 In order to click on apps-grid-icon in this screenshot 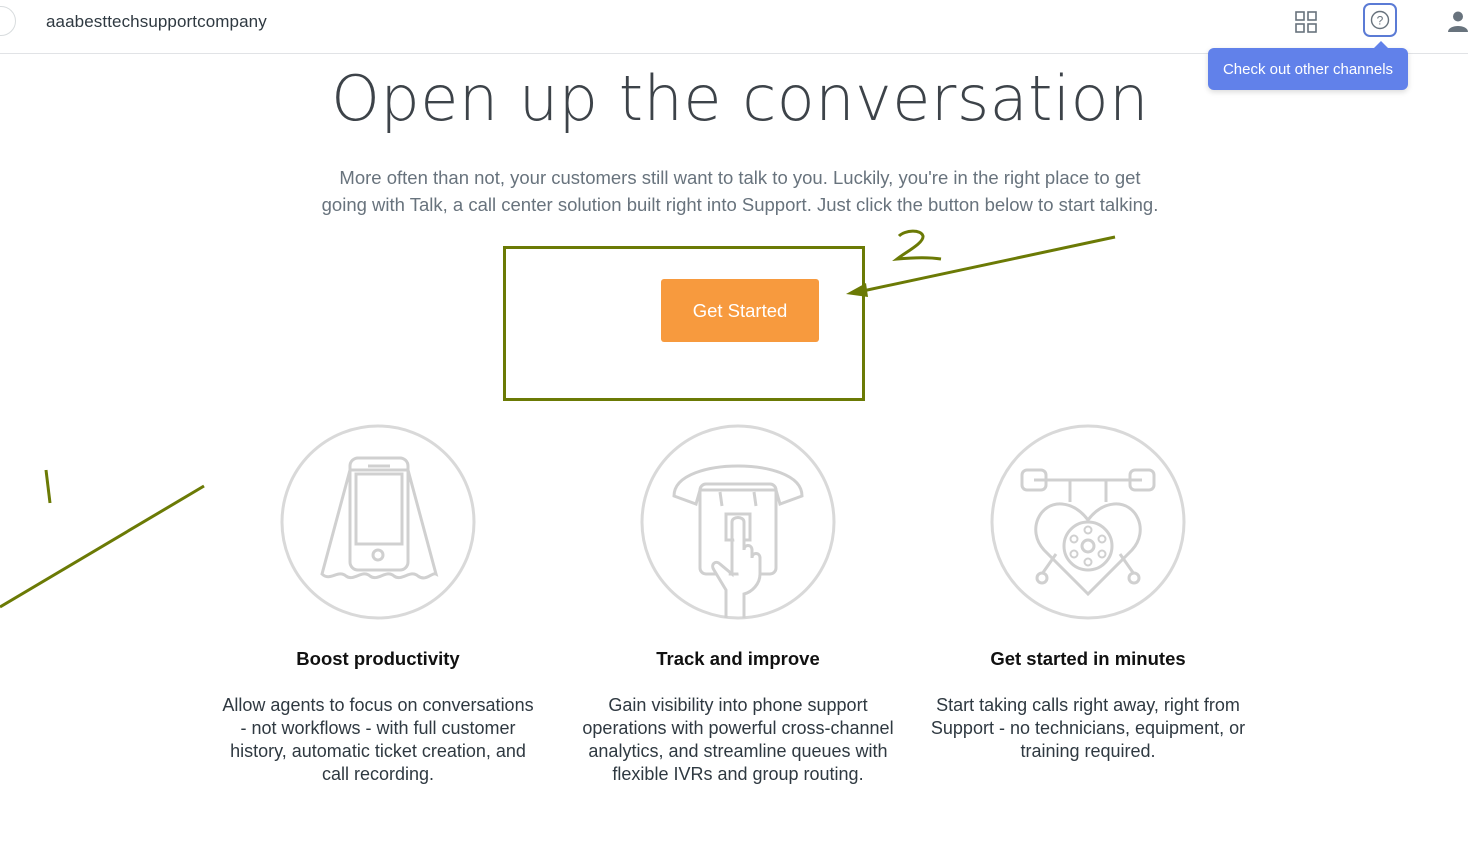, I will do `click(1306, 22)`.